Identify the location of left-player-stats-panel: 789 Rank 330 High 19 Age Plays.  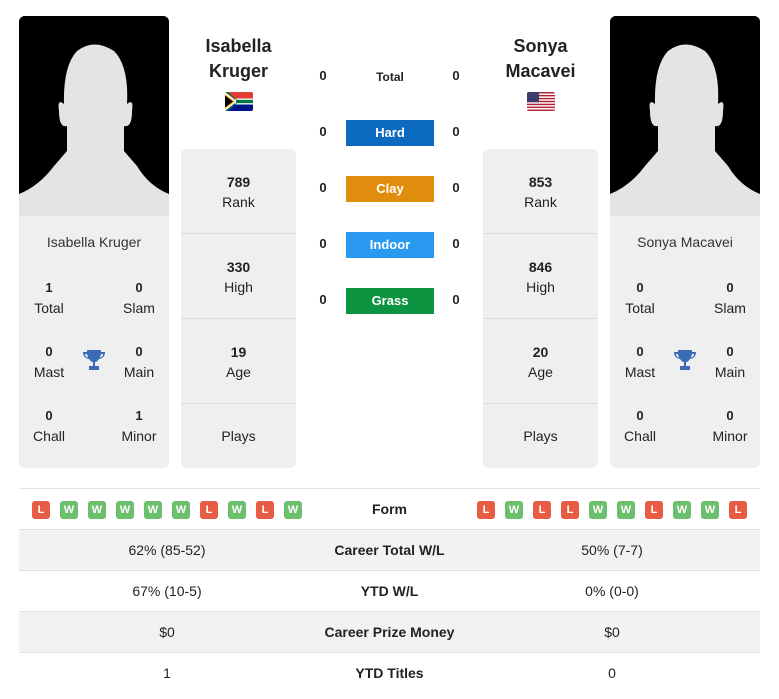
(238, 308).